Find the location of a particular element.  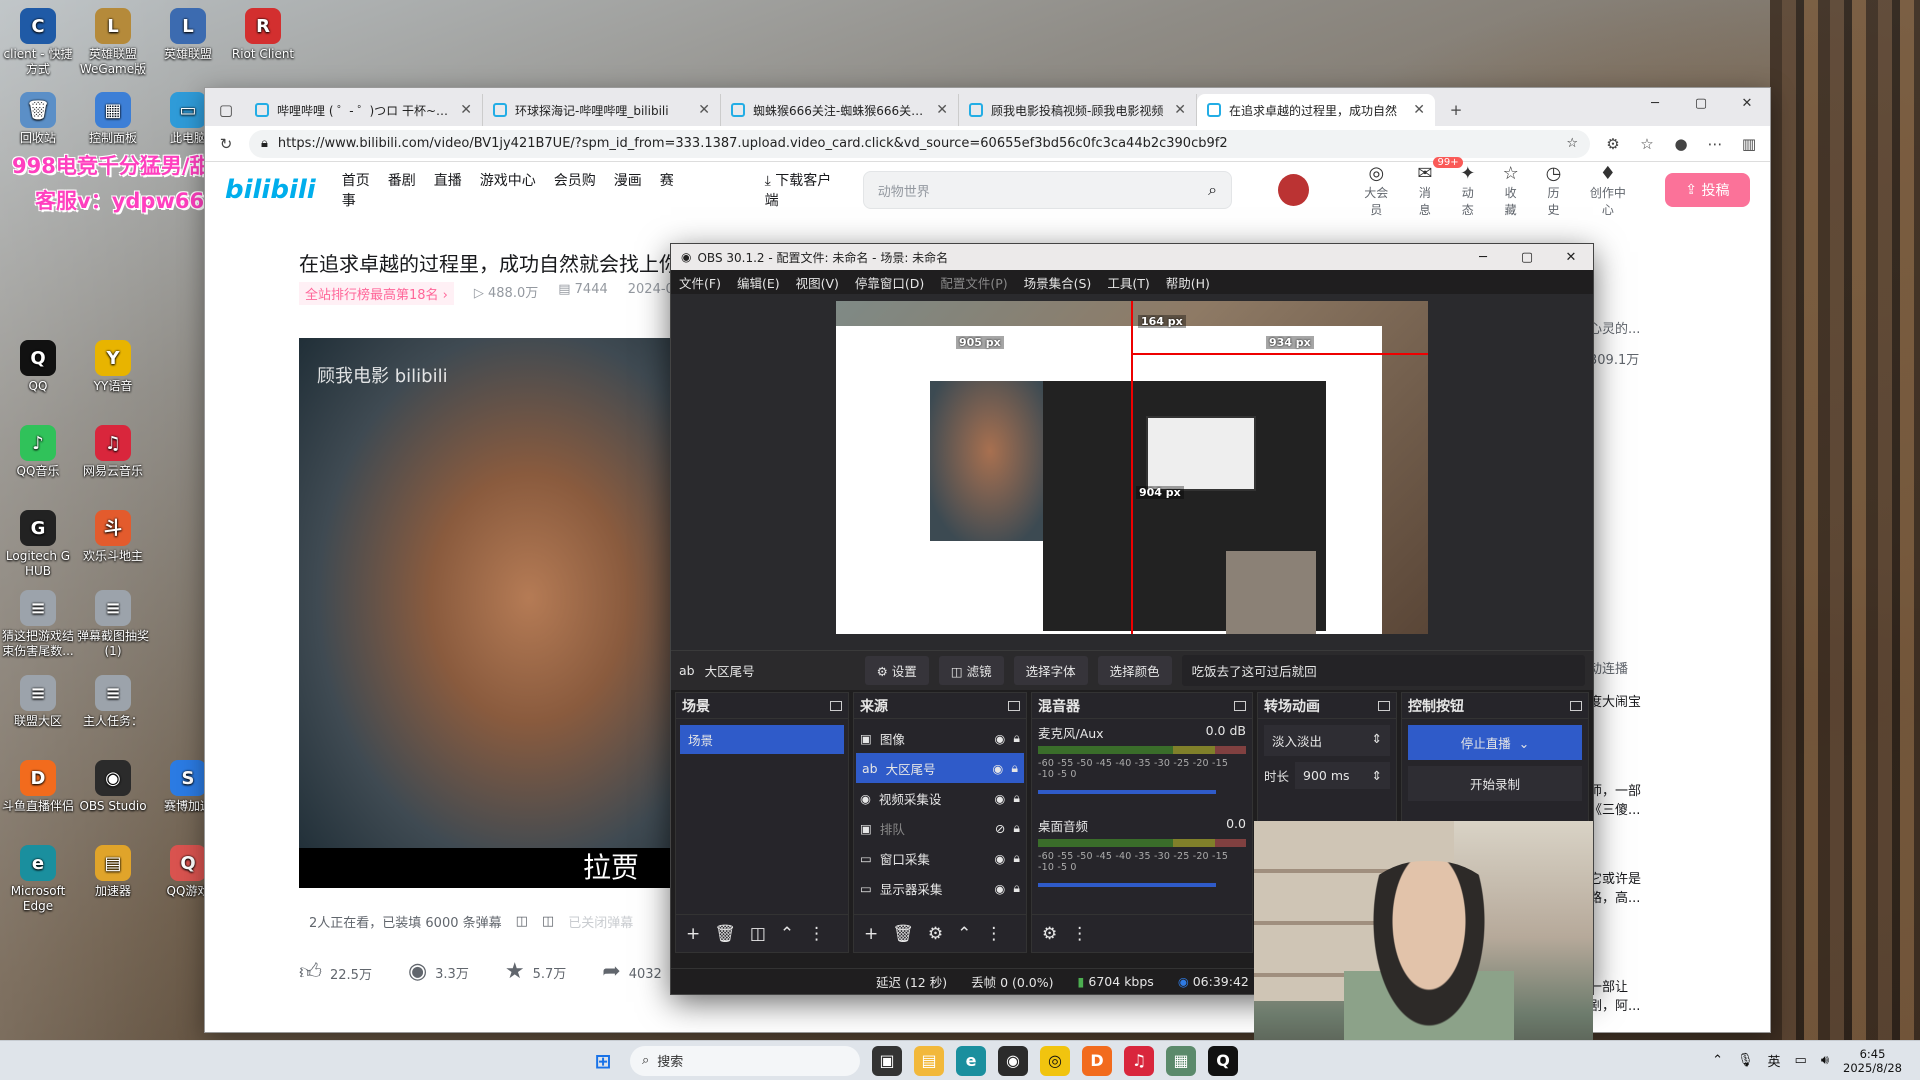

obs-menu-item: 视图(V) is located at coordinates (817, 282).